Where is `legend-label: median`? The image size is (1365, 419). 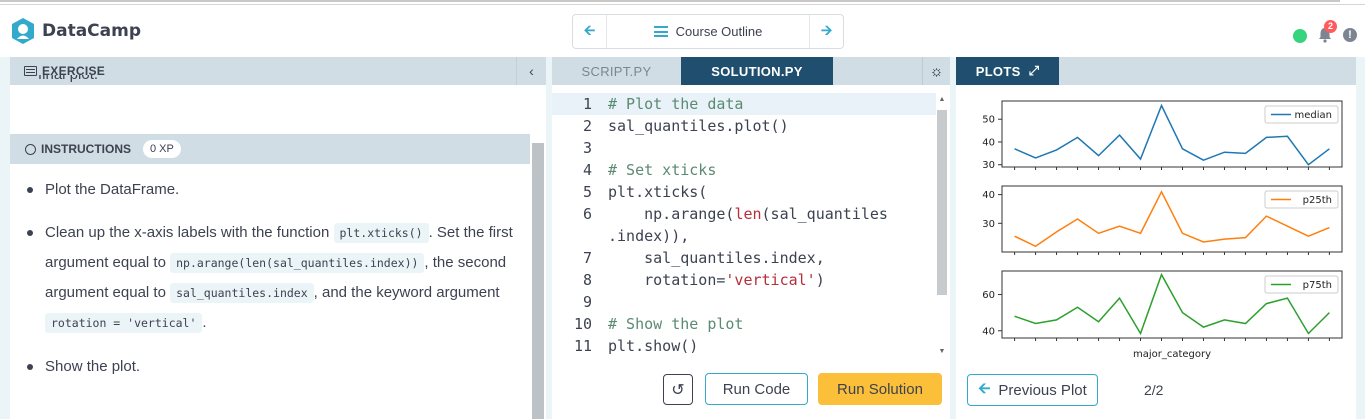 legend-label: median is located at coordinates (1314, 115).